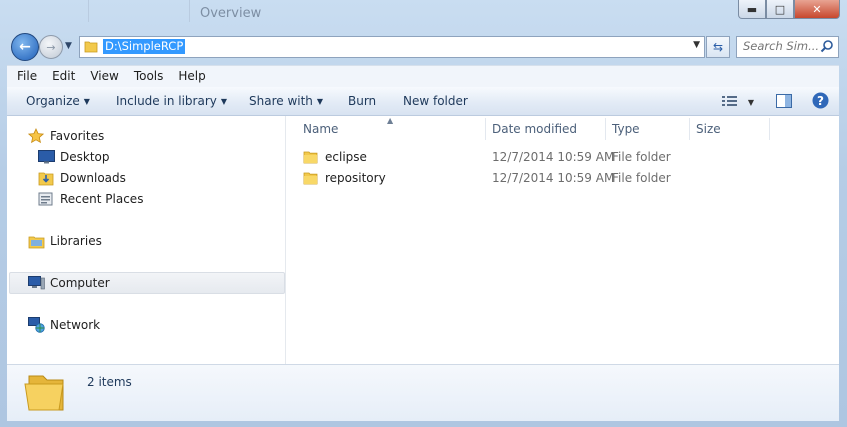  I want to click on background-window-title: Overview, so click(231, 13).